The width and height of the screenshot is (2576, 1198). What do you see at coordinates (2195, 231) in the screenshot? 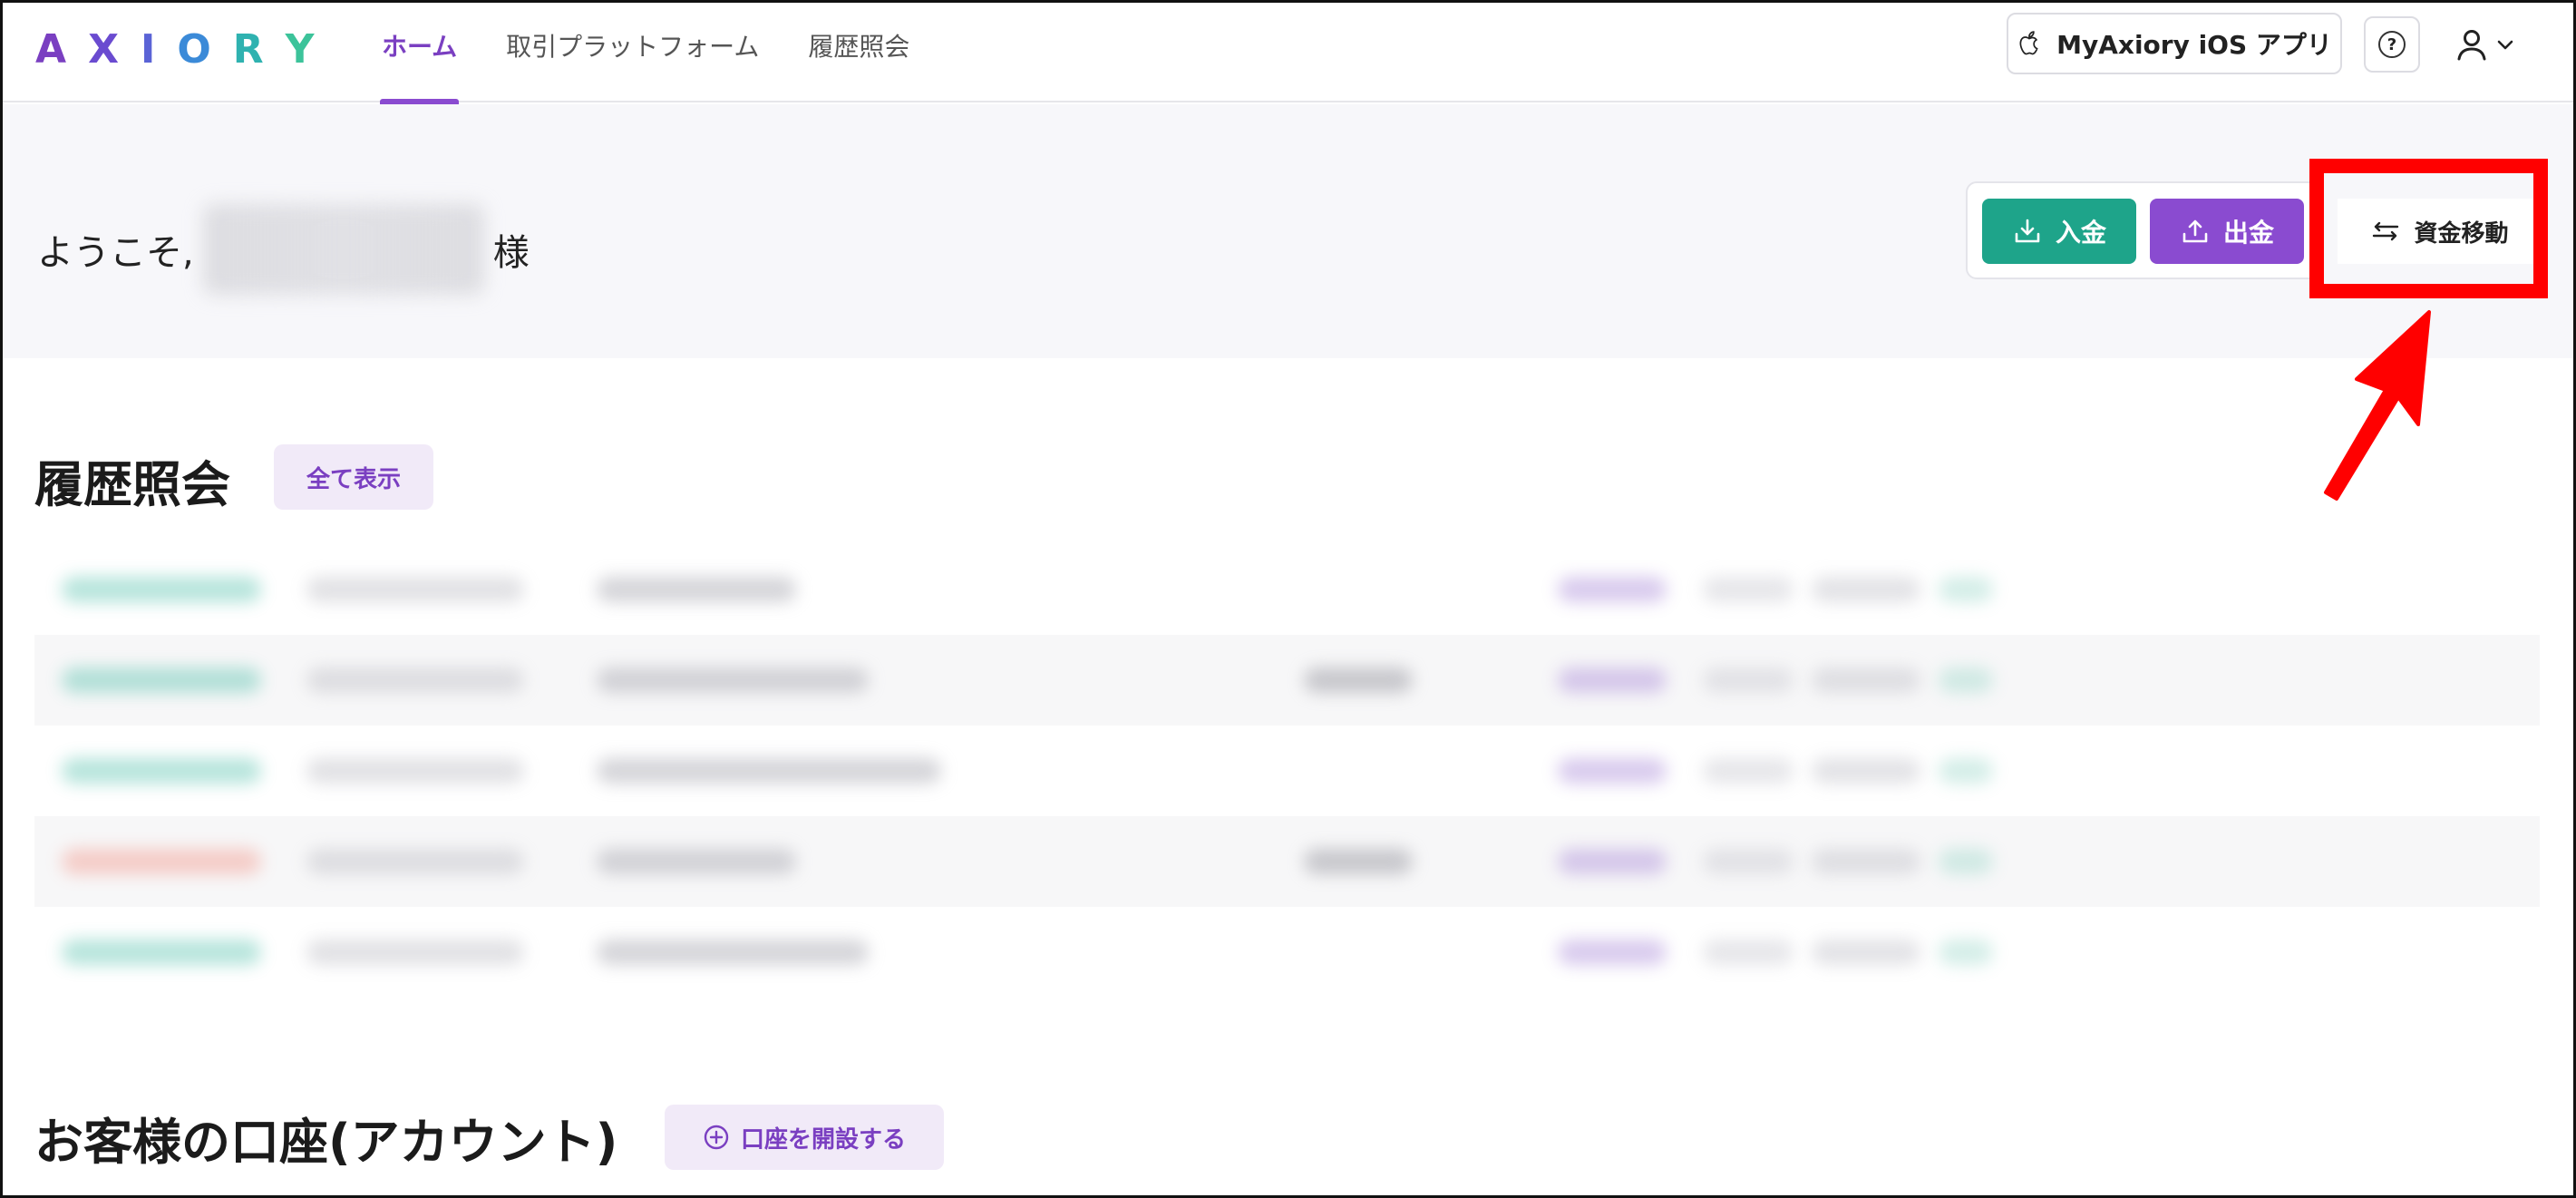
I see `upload-icon` at bounding box center [2195, 231].